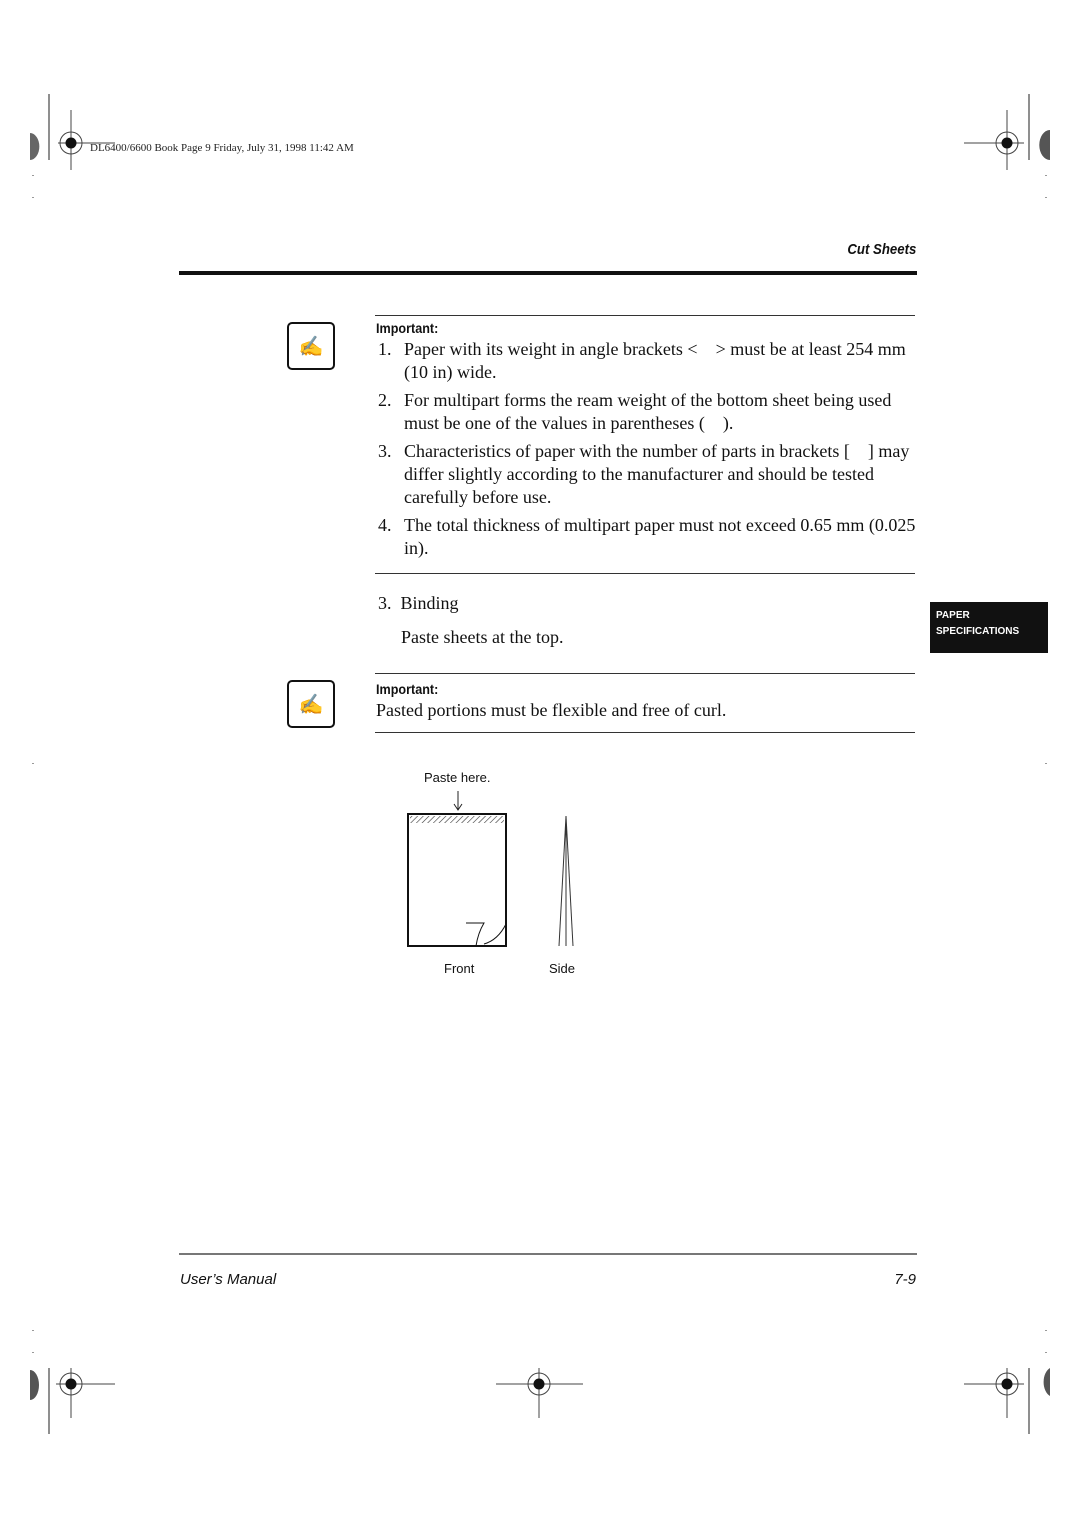  I want to click on important-note-icon-2: ✍, so click(311, 704).